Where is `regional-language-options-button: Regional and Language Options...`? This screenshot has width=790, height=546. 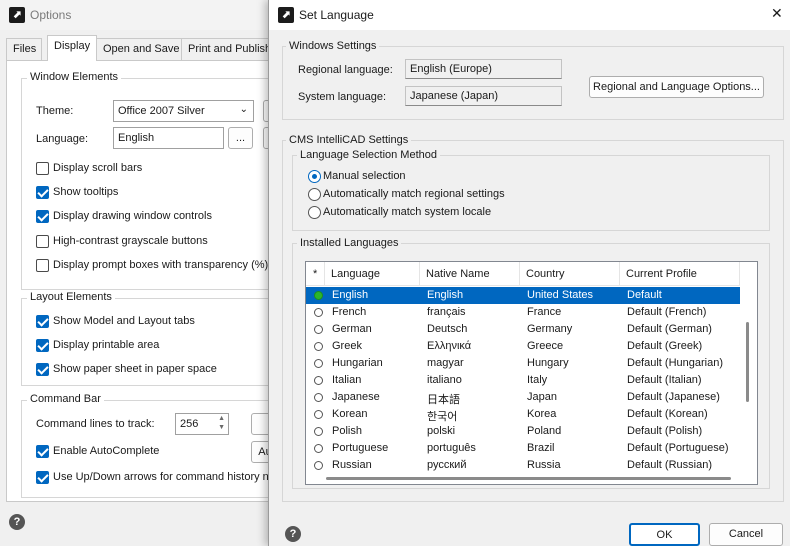
regional-language-options-button: Regional and Language Options... is located at coordinates (676, 87).